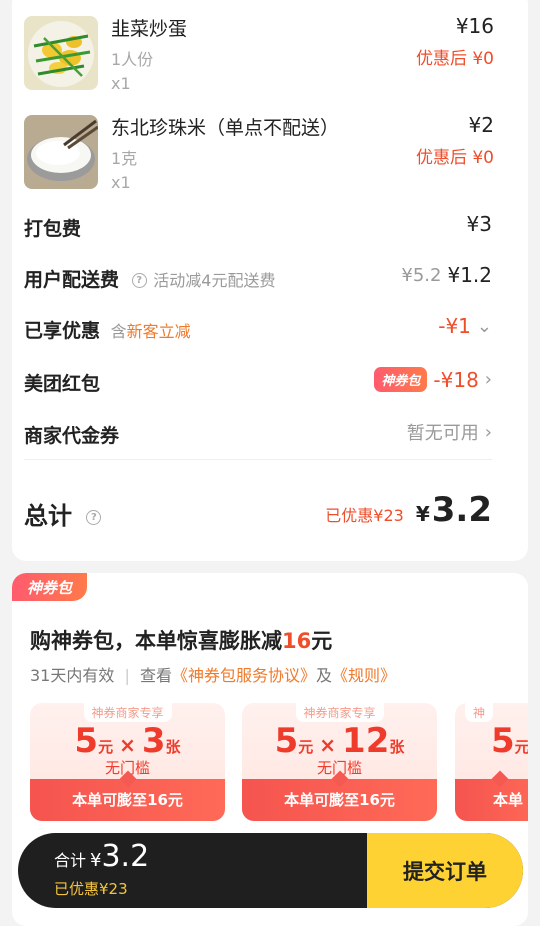 The width and height of the screenshot is (540, 926). Describe the element at coordinates (270, 870) in the screenshot. I see `checkout-bar: 合计 ¥3.2 已优惠¥23 提交订单` at that location.